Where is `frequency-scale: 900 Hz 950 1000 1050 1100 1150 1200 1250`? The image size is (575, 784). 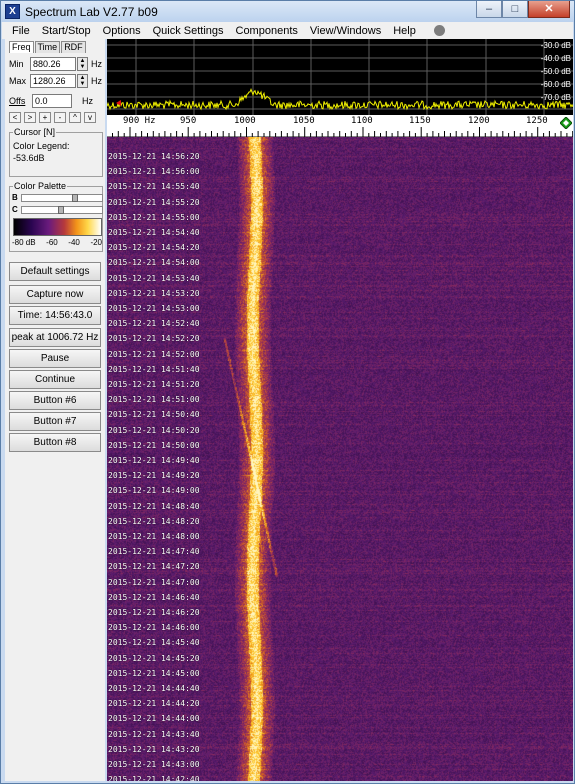 frequency-scale: 900 Hz 950 1000 1050 1100 1150 1200 1250 is located at coordinates (340, 126).